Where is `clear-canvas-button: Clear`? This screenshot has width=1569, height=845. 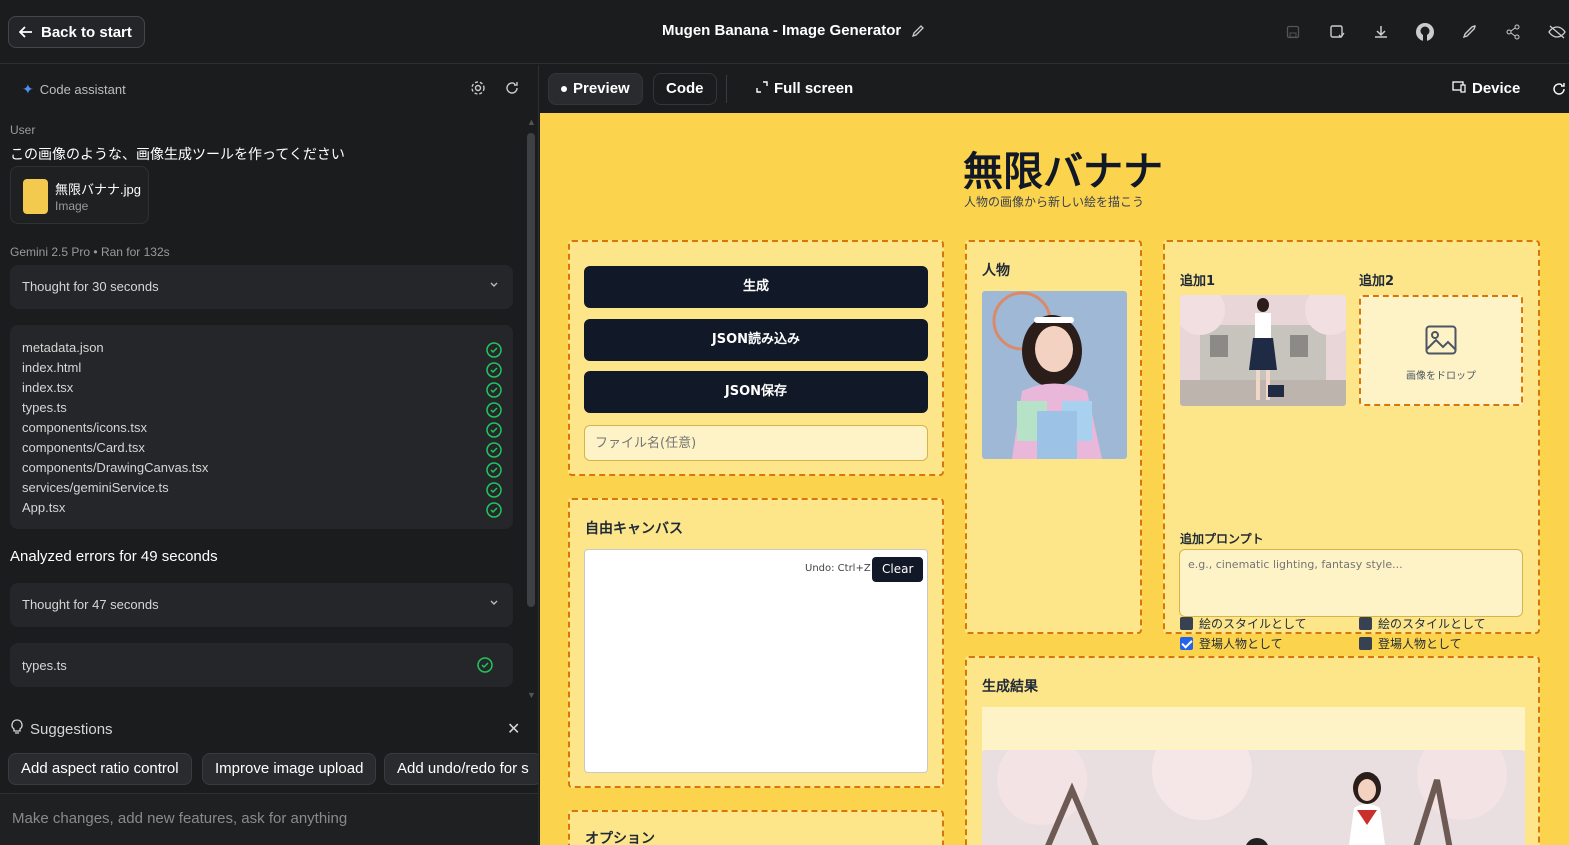 clear-canvas-button: Clear is located at coordinates (898, 569).